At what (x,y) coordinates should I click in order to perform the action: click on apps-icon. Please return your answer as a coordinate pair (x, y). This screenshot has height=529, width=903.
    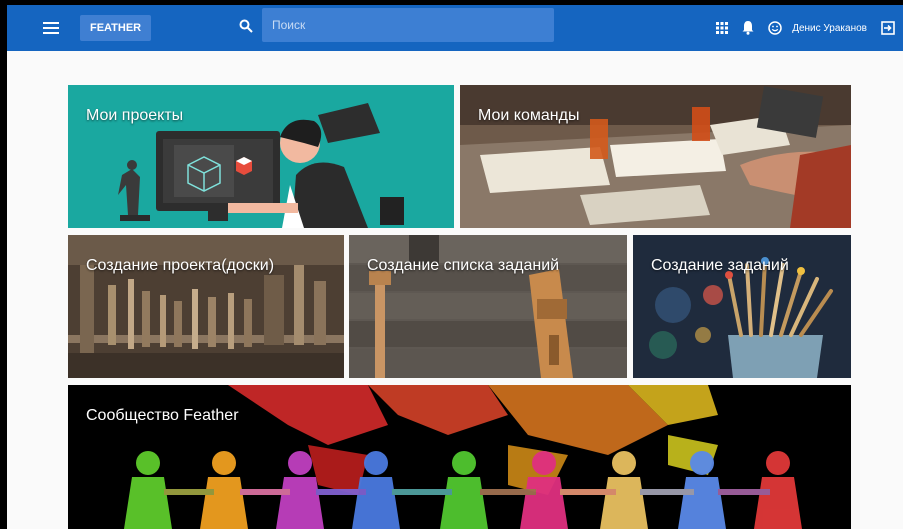
    Looking at the image, I should click on (722, 28).